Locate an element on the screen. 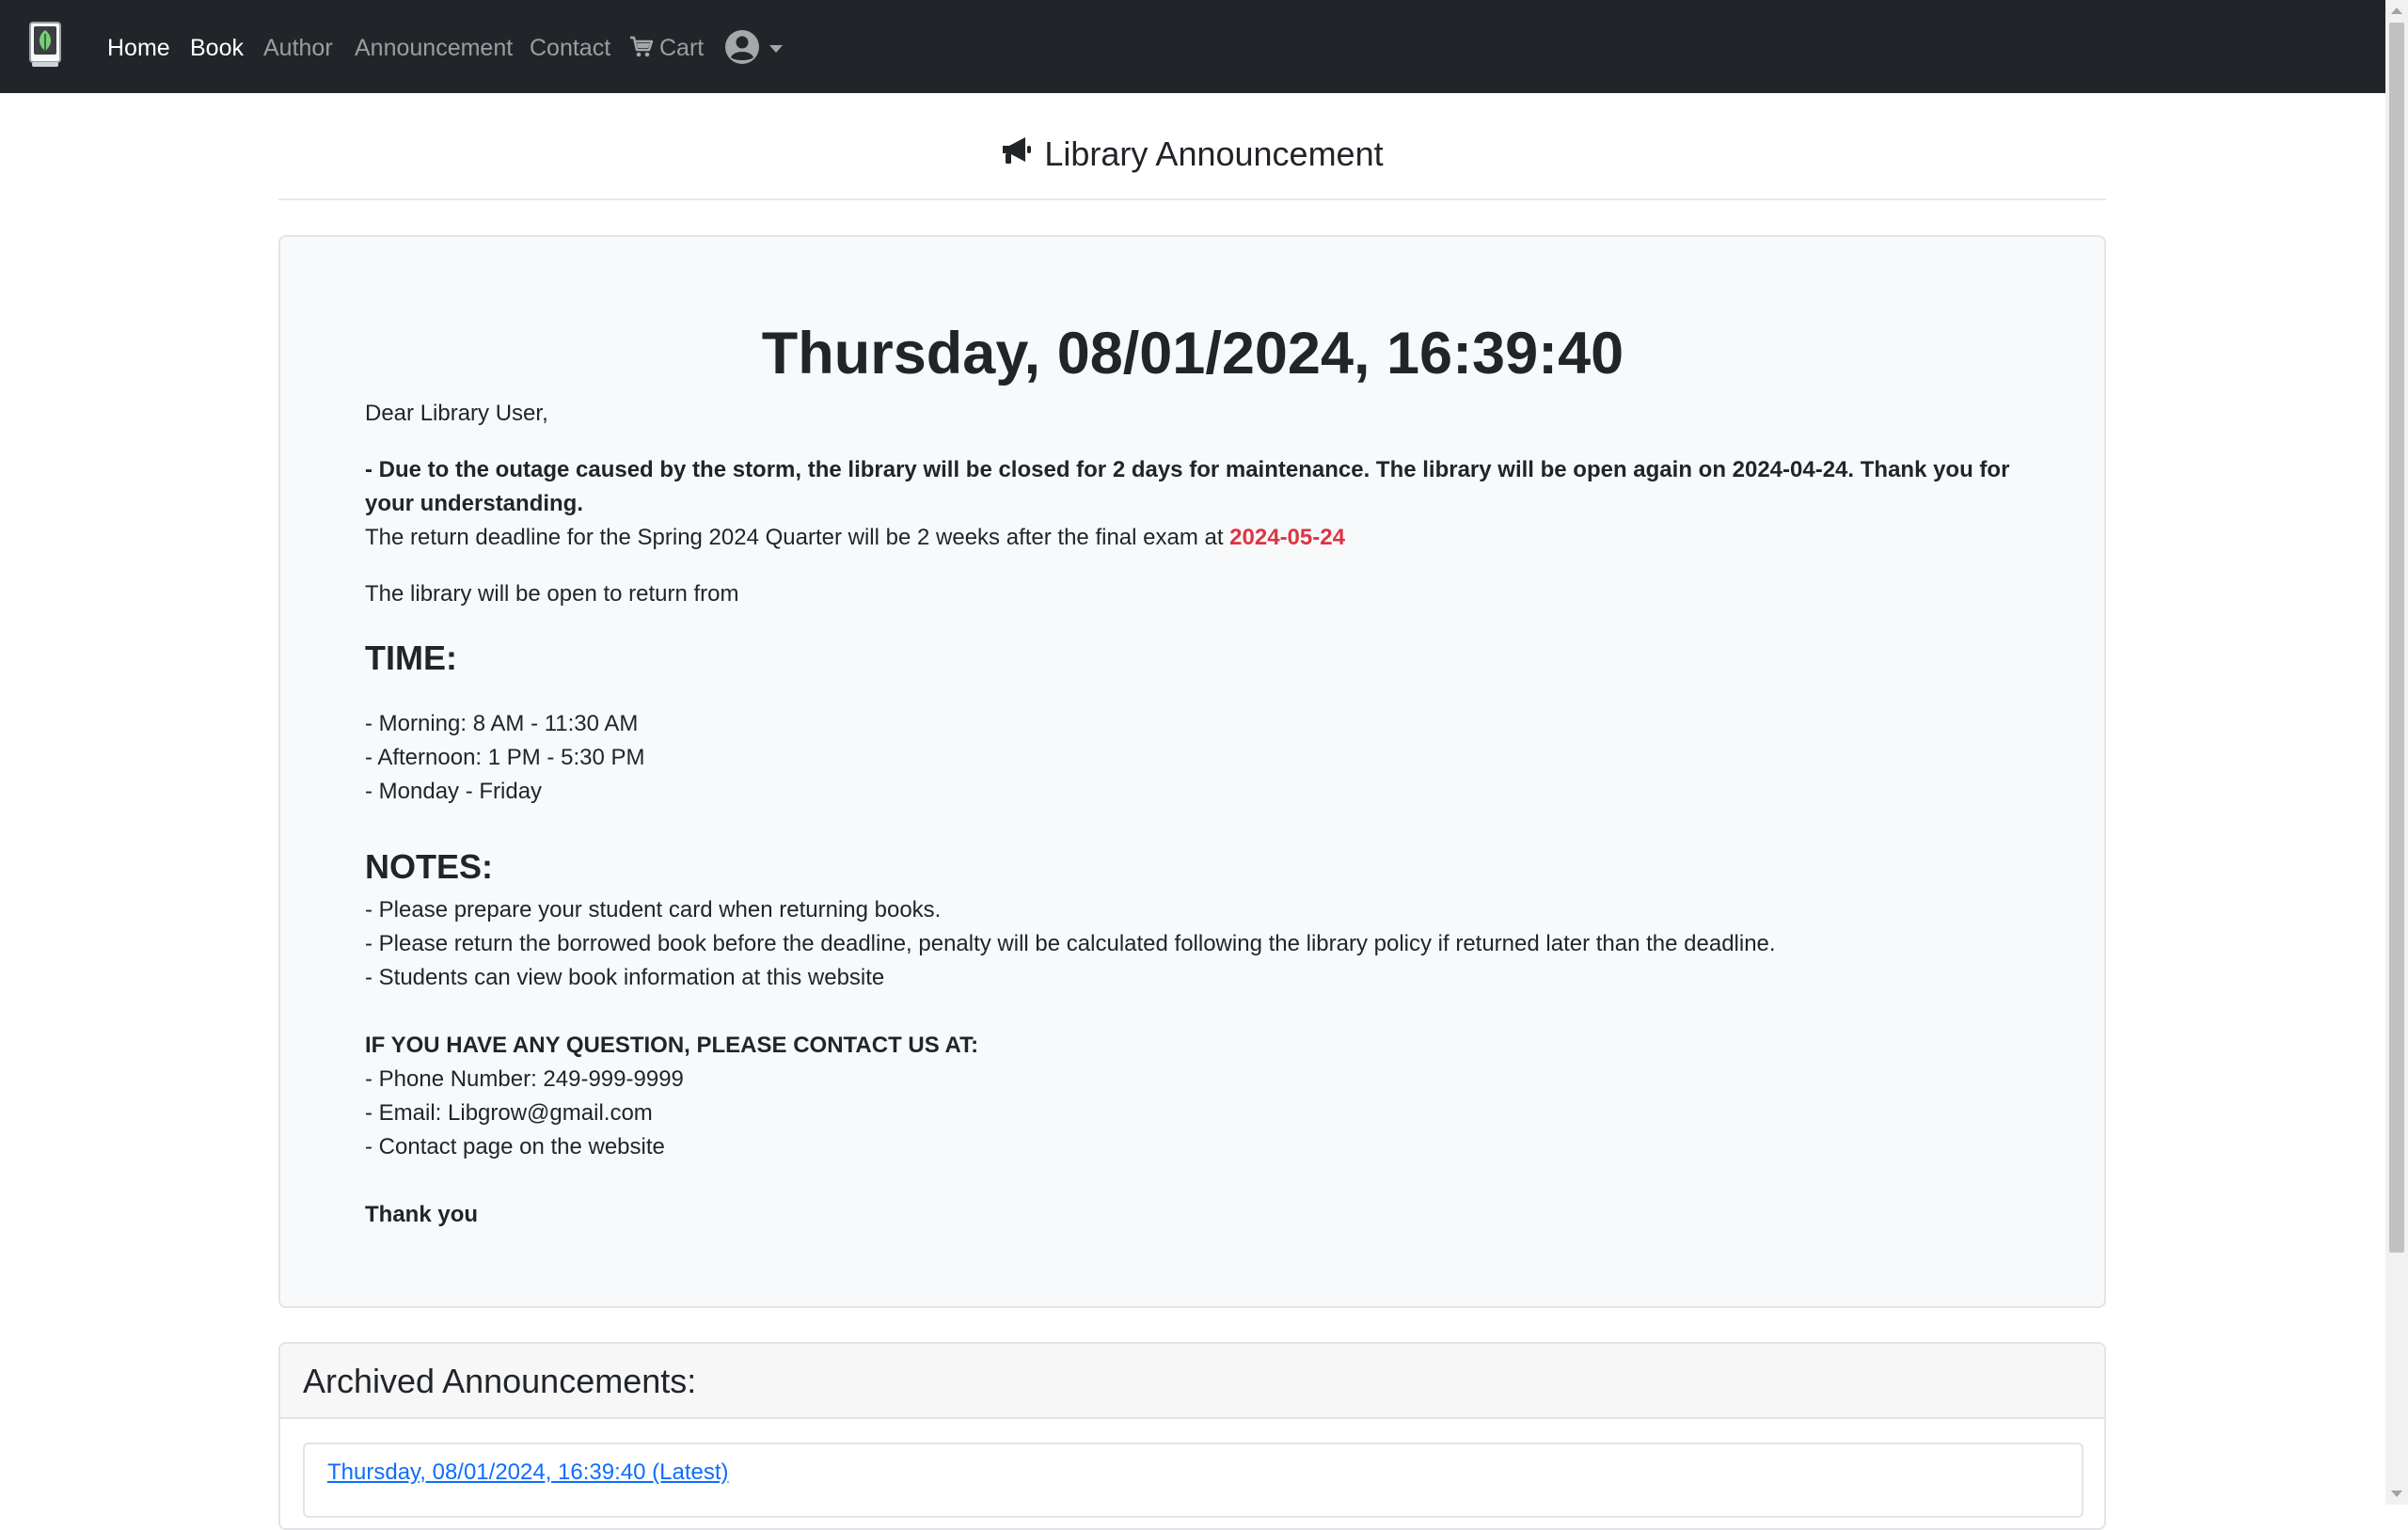  vertical-scrollbar is located at coordinates (2396, 752).